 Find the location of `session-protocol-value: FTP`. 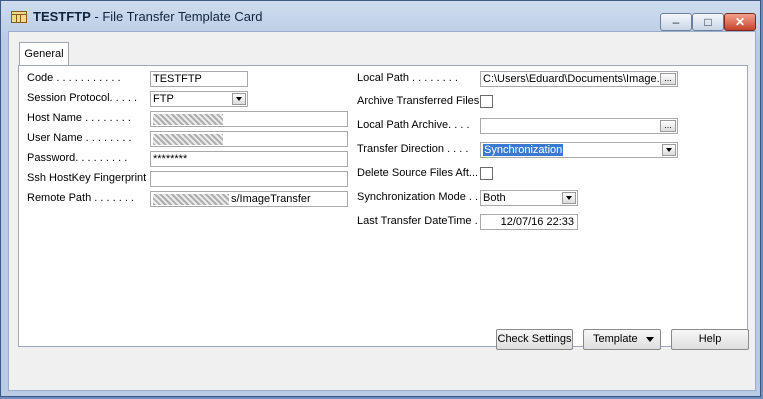

session-protocol-value: FTP is located at coordinates (163, 99).